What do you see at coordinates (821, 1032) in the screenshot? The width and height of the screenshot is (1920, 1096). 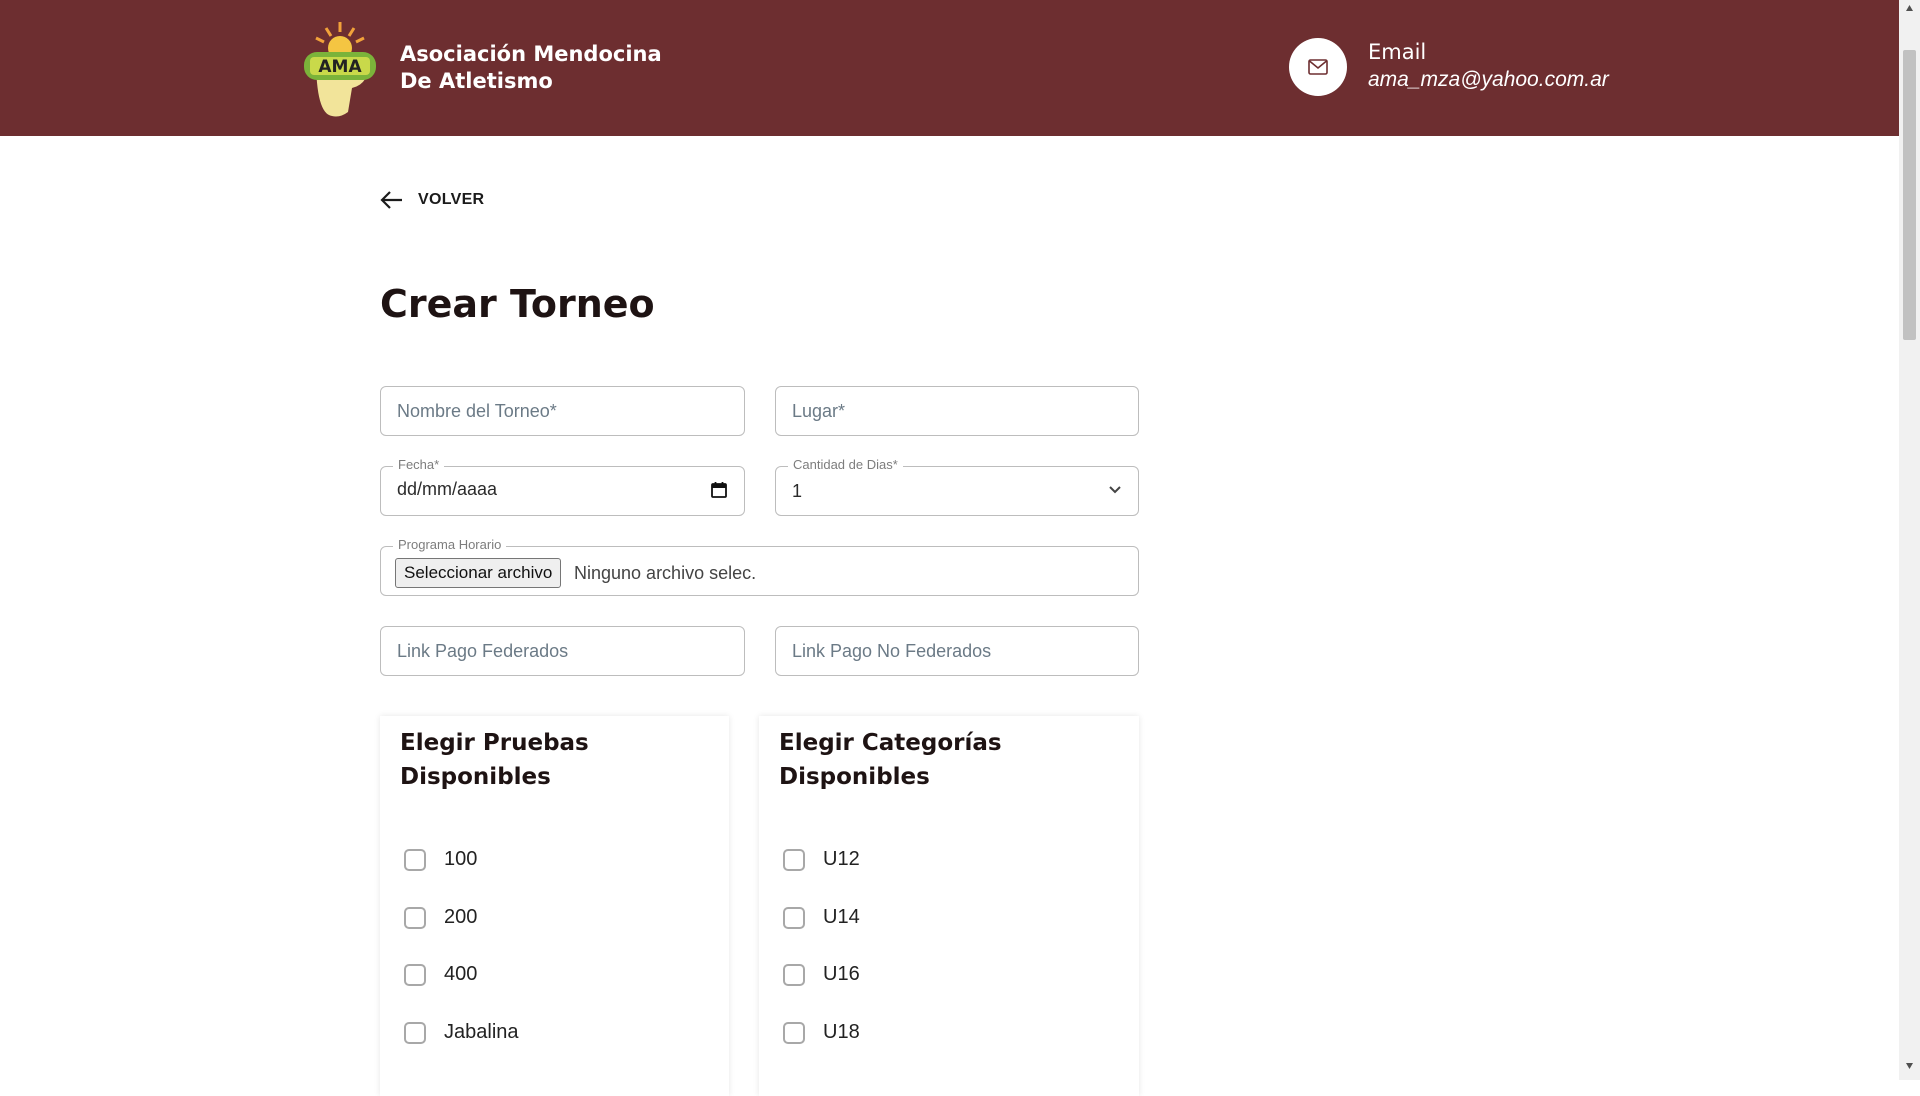 I see `categoria-option: U18` at bounding box center [821, 1032].